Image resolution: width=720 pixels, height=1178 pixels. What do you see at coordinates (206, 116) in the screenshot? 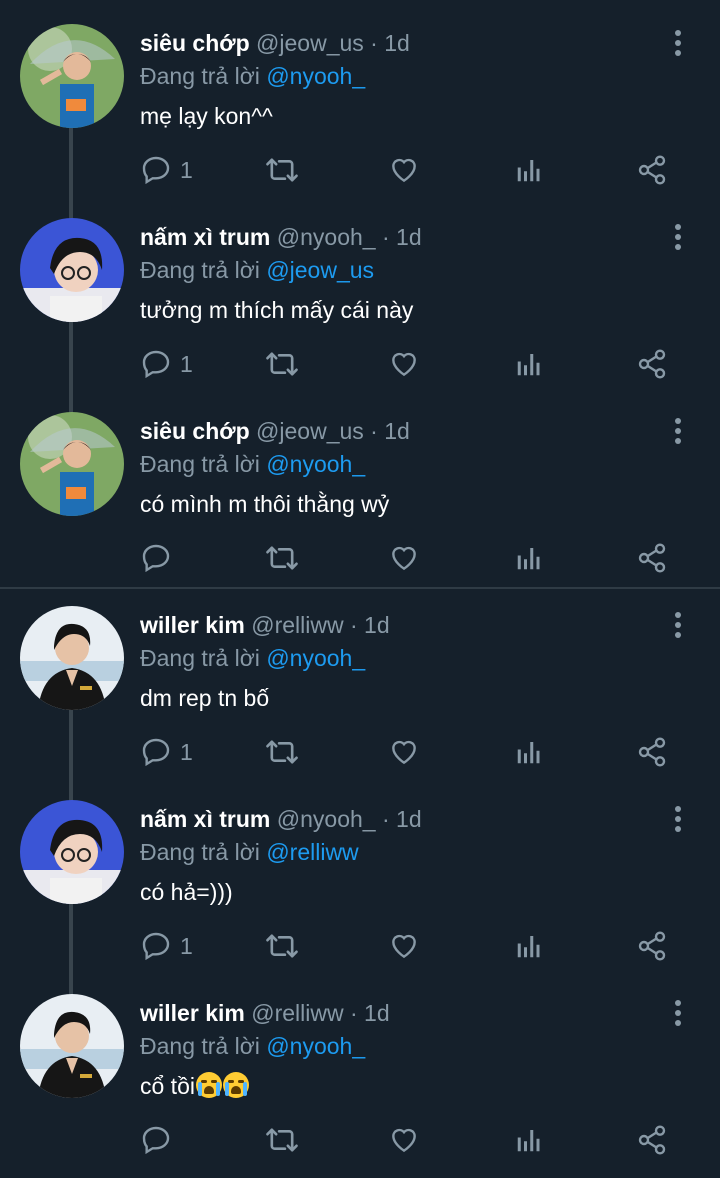
I see `tweet-text: mẹ lạy kon^^` at bounding box center [206, 116].